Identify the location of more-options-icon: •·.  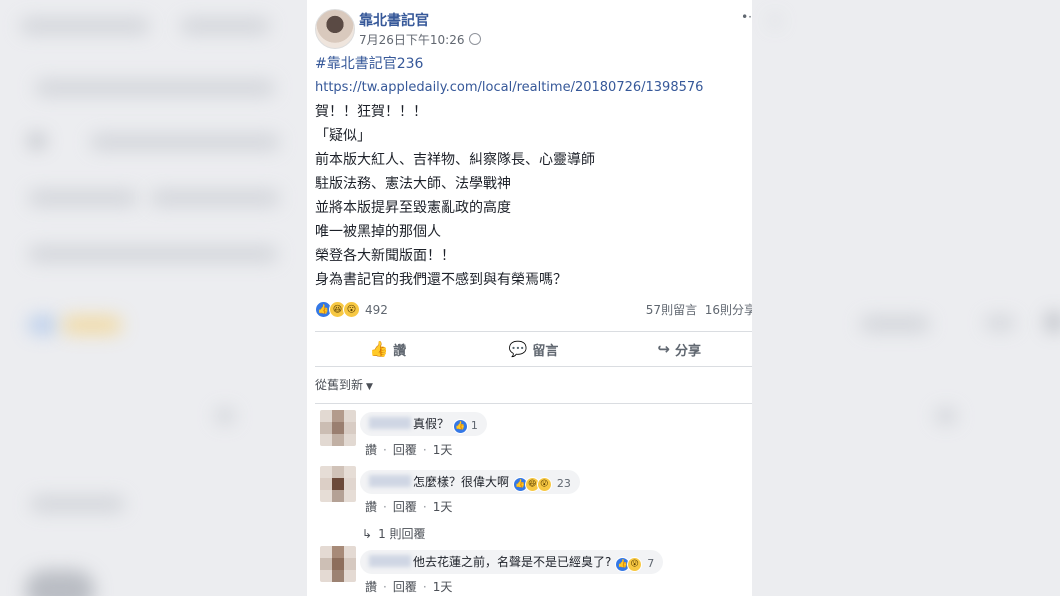
(746, 17).